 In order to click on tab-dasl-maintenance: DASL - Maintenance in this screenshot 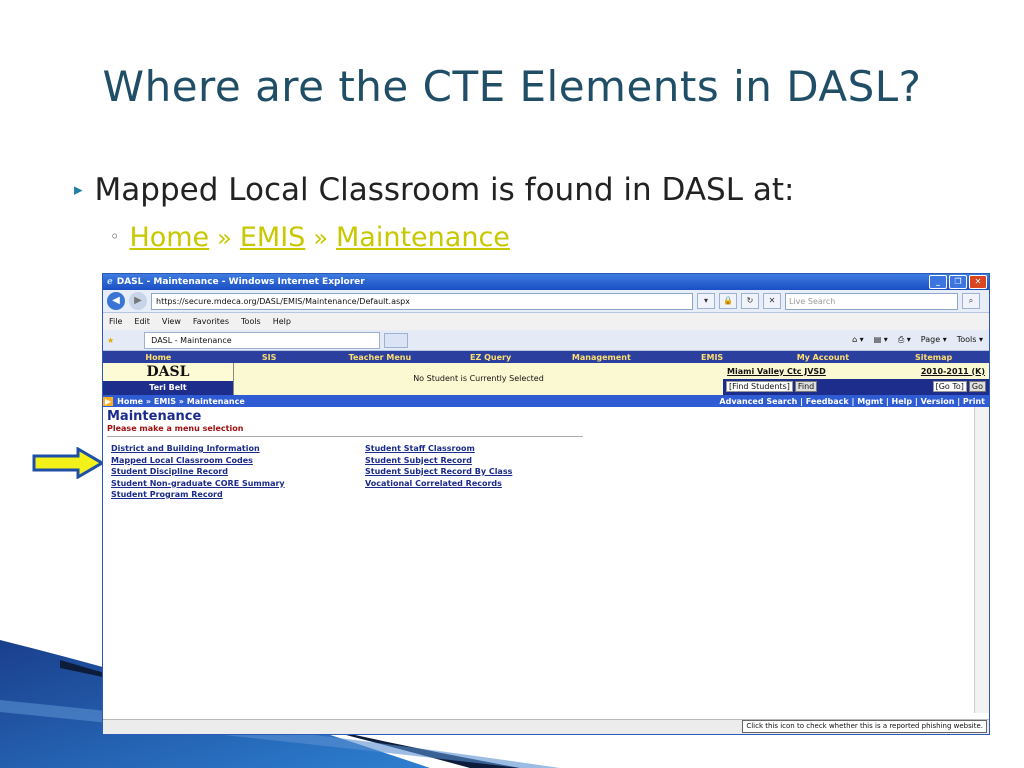, I will do `click(262, 340)`.